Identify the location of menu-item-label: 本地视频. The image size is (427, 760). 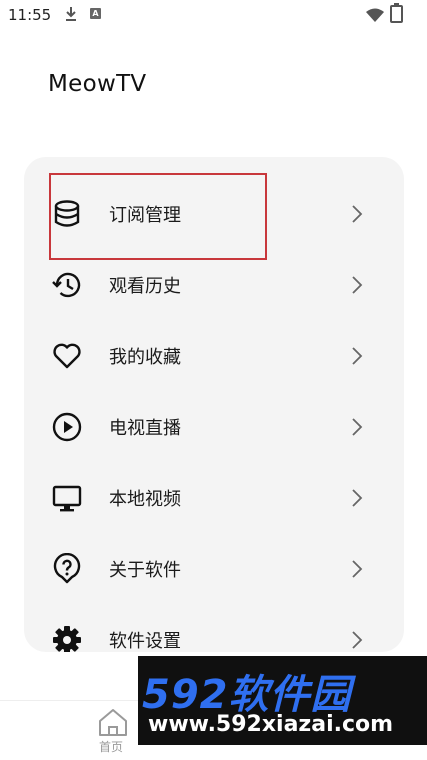
(145, 499).